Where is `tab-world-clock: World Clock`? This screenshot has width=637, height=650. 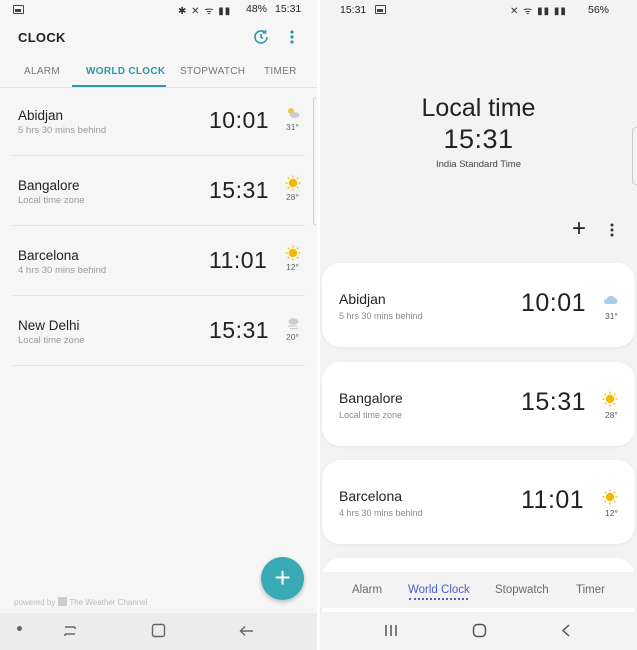 tab-world-clock: World Clock is located at coordinates (439, 590).